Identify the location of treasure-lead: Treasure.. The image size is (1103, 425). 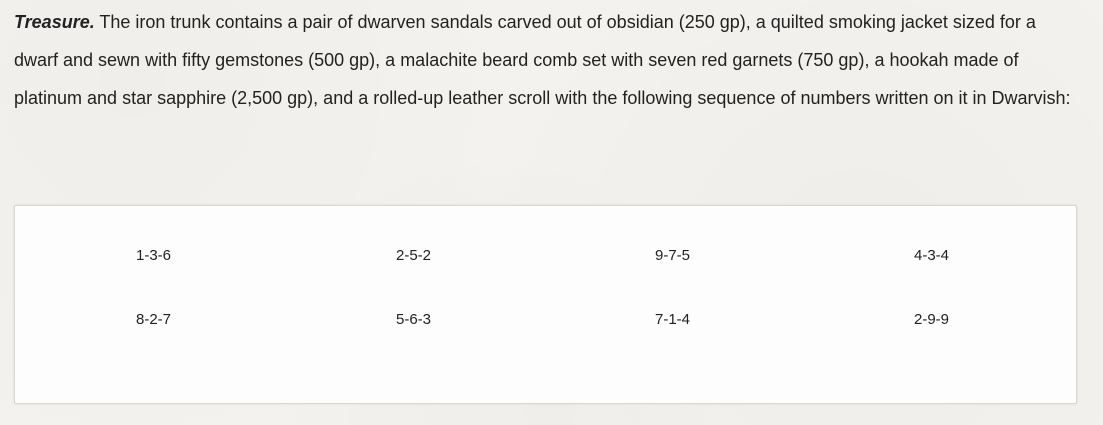
(54, 22).